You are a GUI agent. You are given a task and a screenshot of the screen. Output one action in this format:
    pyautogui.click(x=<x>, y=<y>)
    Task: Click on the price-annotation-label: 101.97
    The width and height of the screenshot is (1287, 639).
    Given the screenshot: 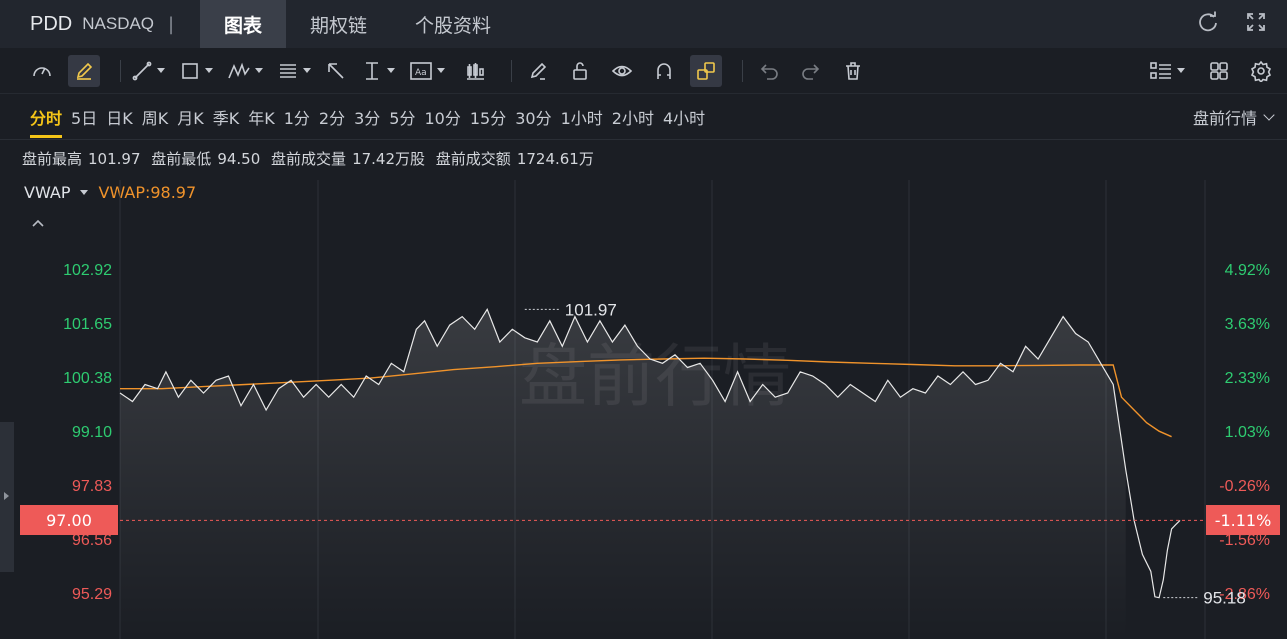 What is the action you would take?
    pyautogui.click(x=591, y=309)
    